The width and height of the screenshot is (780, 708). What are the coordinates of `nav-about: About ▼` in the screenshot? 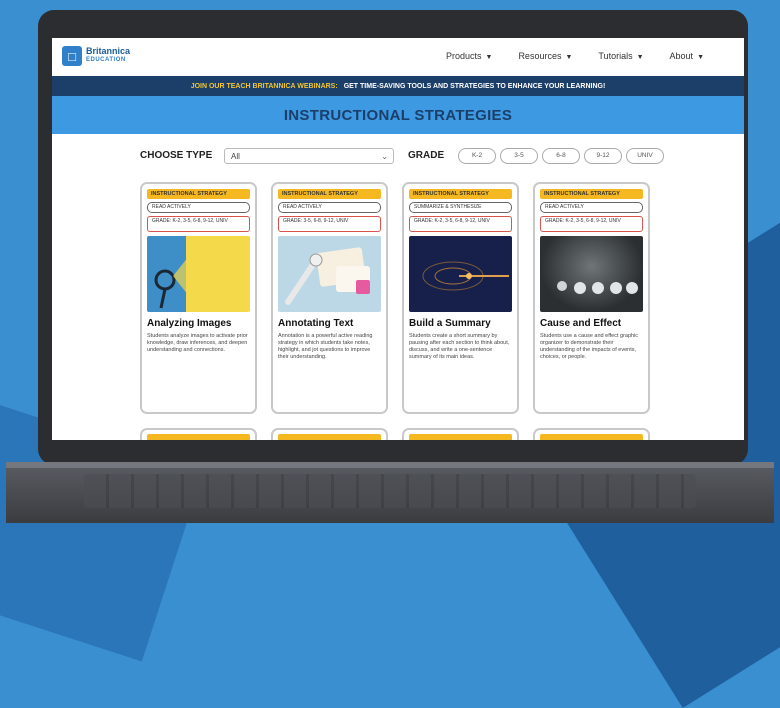 It's located at (687, 56).